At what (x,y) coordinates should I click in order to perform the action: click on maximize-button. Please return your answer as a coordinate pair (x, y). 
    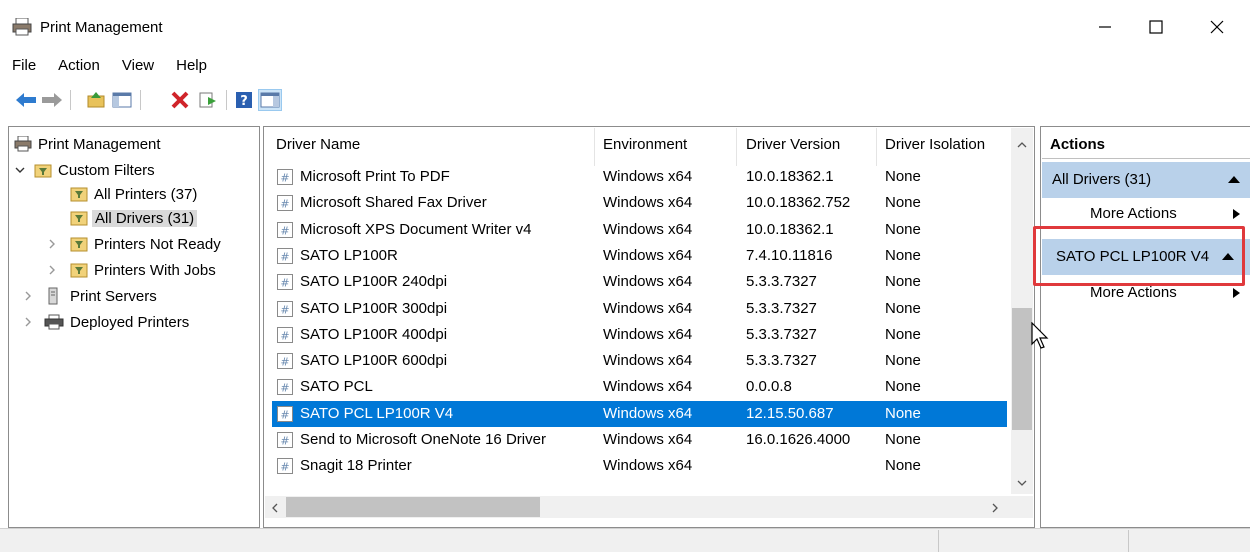
    Looking at the image, I should click on (1156, 27).